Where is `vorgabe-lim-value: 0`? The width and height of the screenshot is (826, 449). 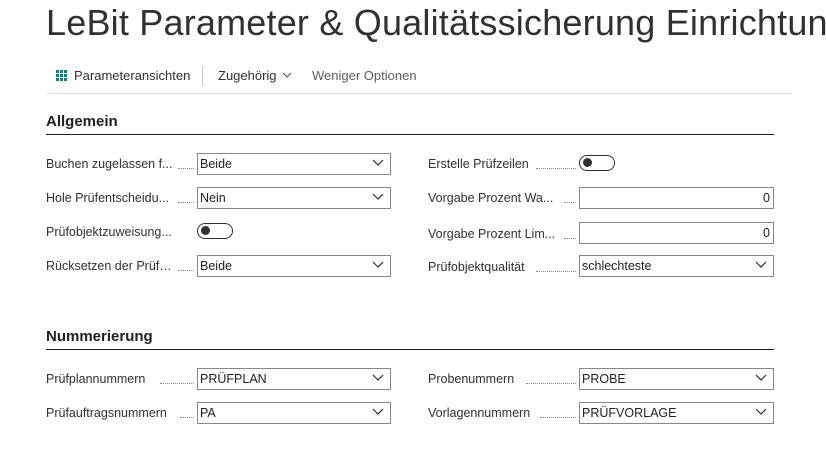 vorgabe-lim-value: 0 is located at coordinates (766, 233).